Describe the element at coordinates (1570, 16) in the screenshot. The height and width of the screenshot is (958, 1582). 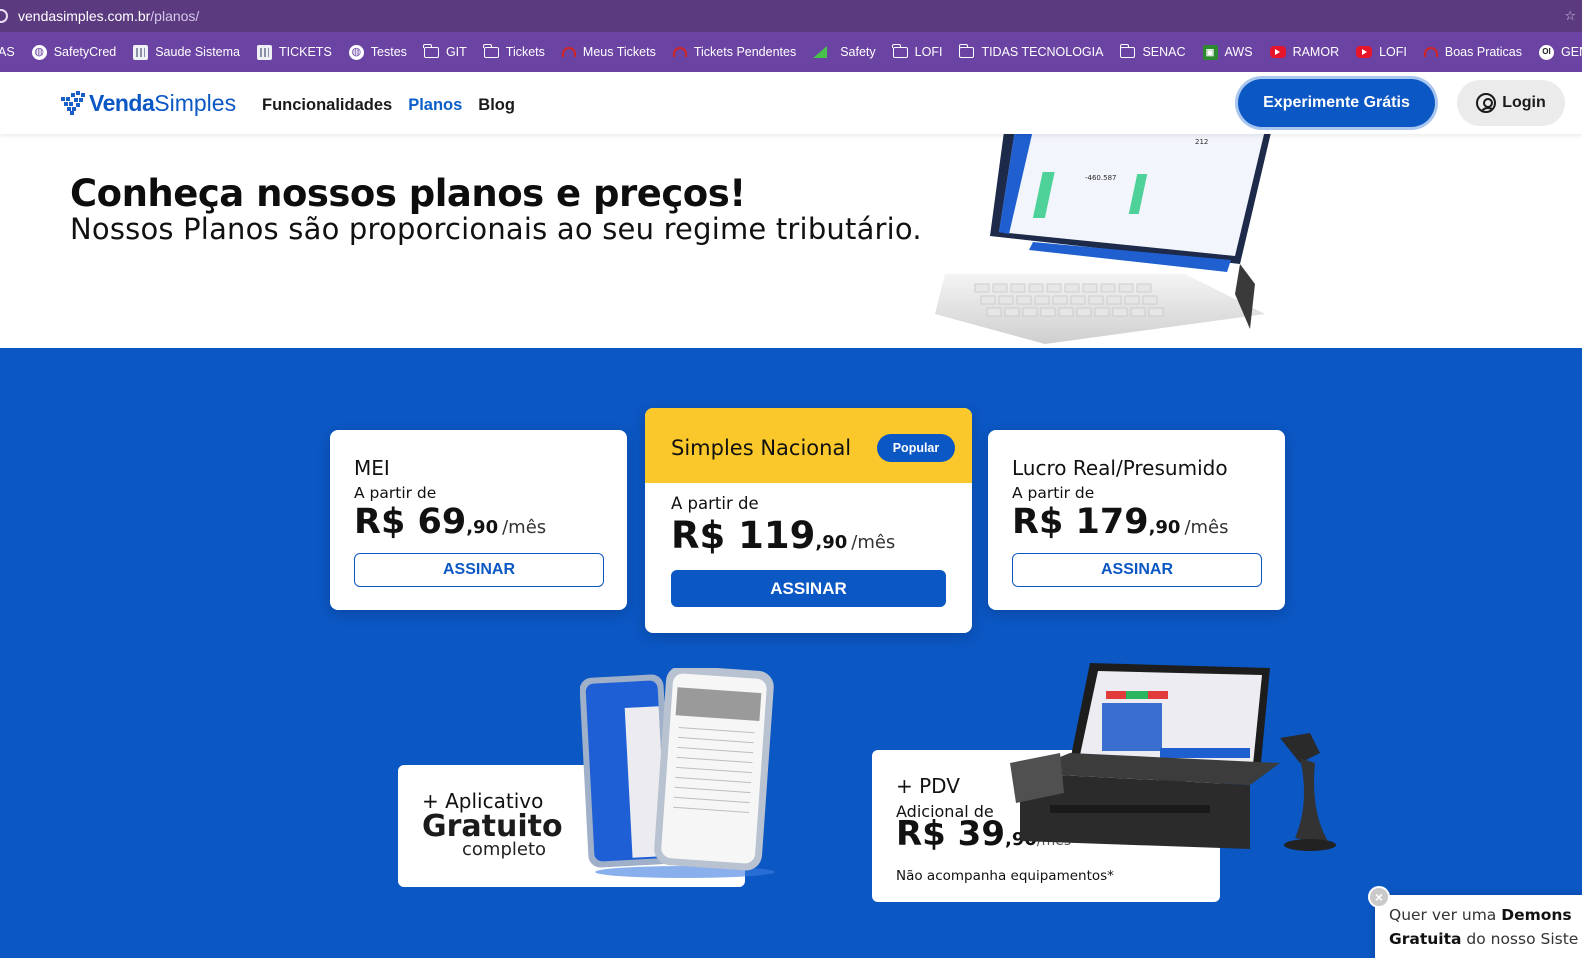
I see `bookmark-star-icon: ☆` at that location.